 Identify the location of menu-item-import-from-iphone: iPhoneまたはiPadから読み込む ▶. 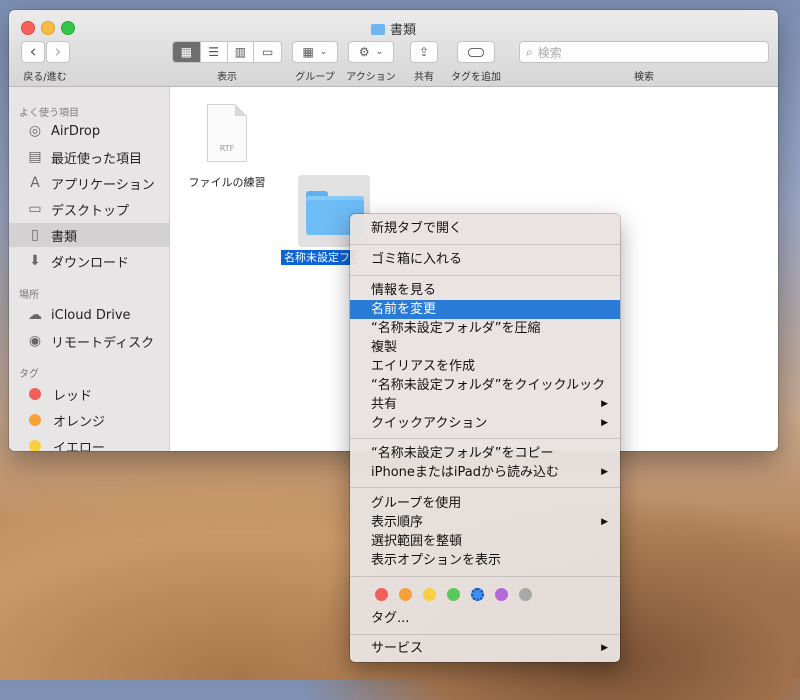
(485, 472).